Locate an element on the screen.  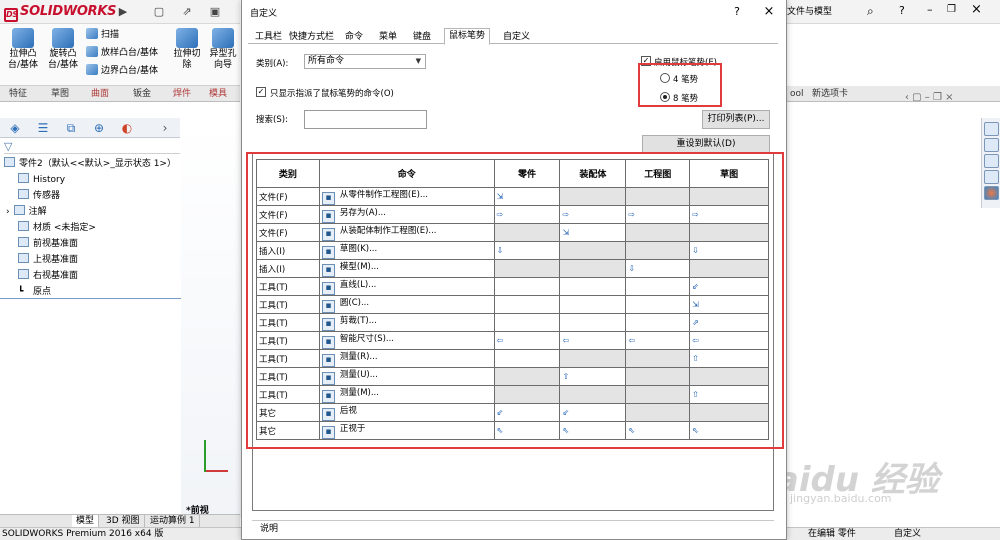
table-row: 其它 ▪ 后视 ⇙ ⇙ is located at coordinates (512, 412).